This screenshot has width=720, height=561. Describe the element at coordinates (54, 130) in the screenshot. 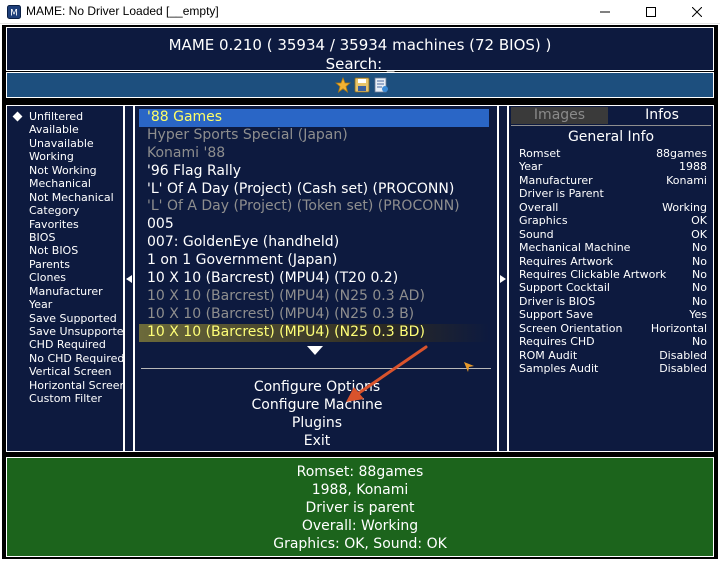

I see `filter-label: Available` at that location.